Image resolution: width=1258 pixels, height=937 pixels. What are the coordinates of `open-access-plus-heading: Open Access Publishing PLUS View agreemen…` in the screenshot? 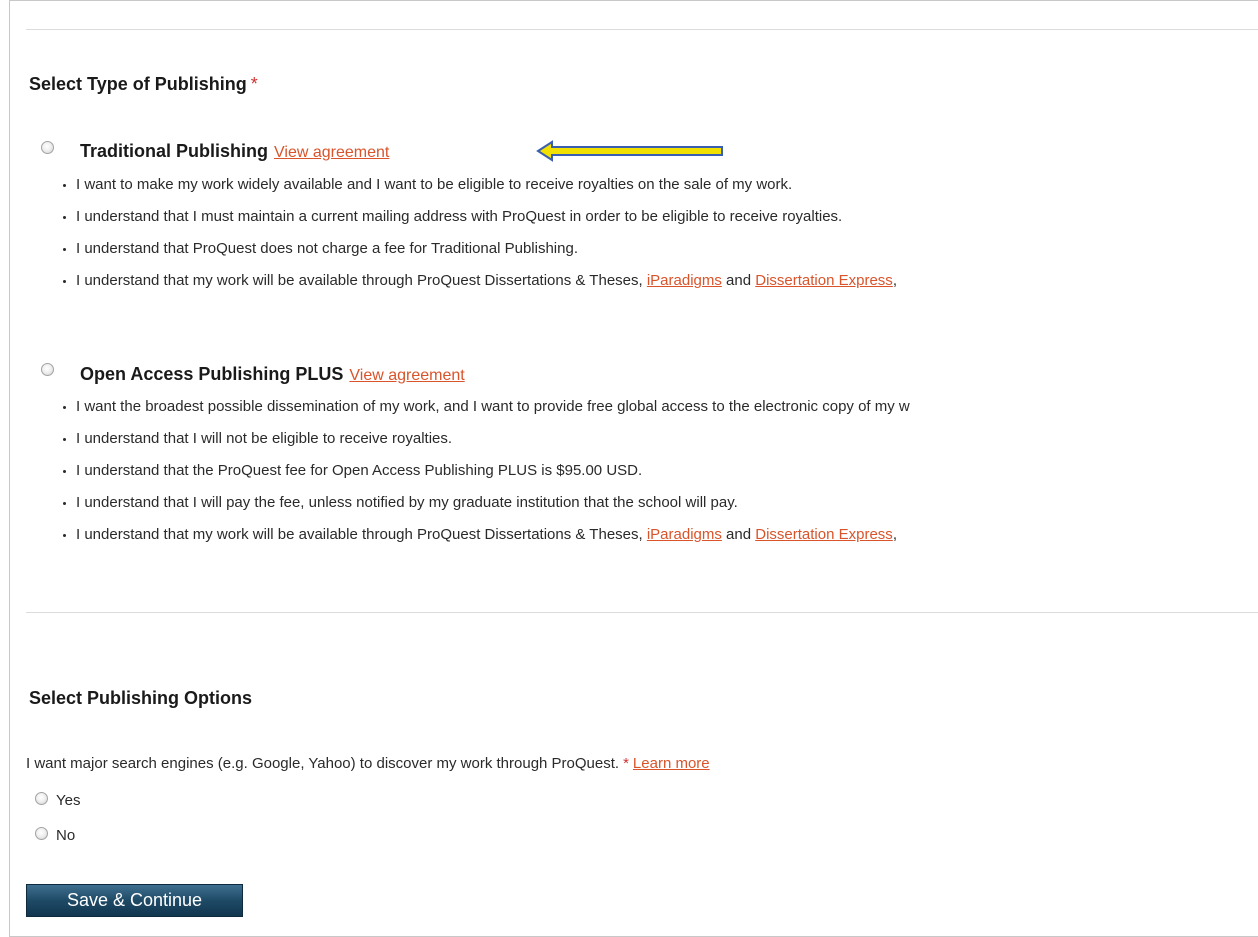 It's located at (272, 374).